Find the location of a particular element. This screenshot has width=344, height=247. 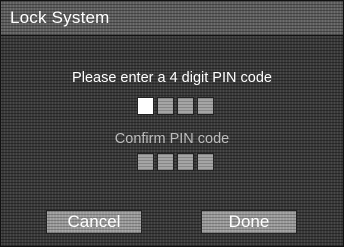

done-button: Done is located at coordinates (249, 222).